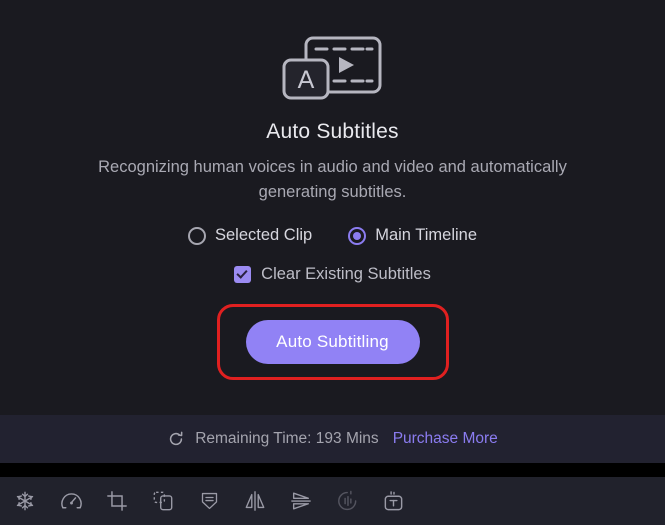 This screenshot has height=525, width=665. I want to click on auto-subtitles-icon: A, so click(333, 68).